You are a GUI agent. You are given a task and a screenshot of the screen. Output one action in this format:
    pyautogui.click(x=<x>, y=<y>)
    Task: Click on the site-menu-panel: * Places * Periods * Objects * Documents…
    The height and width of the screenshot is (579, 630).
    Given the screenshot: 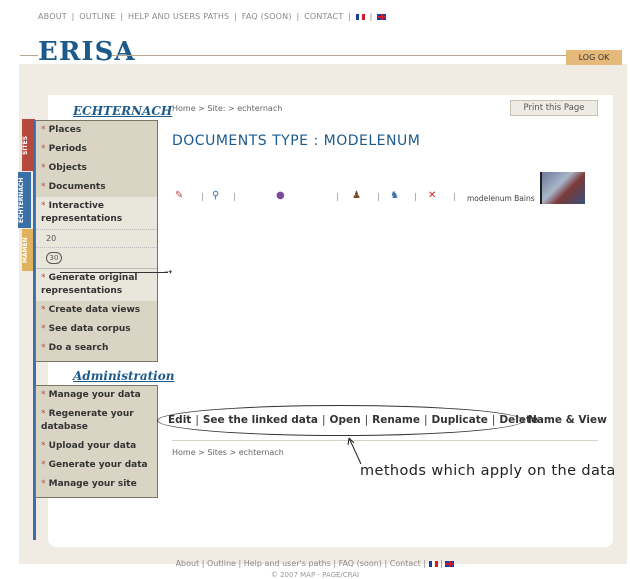 What is the action you would take?
    pyautogui.click(x=96, y=241)
    